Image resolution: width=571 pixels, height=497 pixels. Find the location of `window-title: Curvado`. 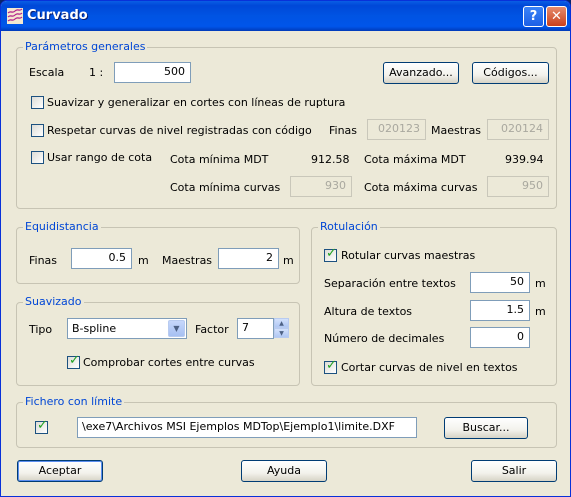

window-title: Curvado is located at coordinates (57, 15).